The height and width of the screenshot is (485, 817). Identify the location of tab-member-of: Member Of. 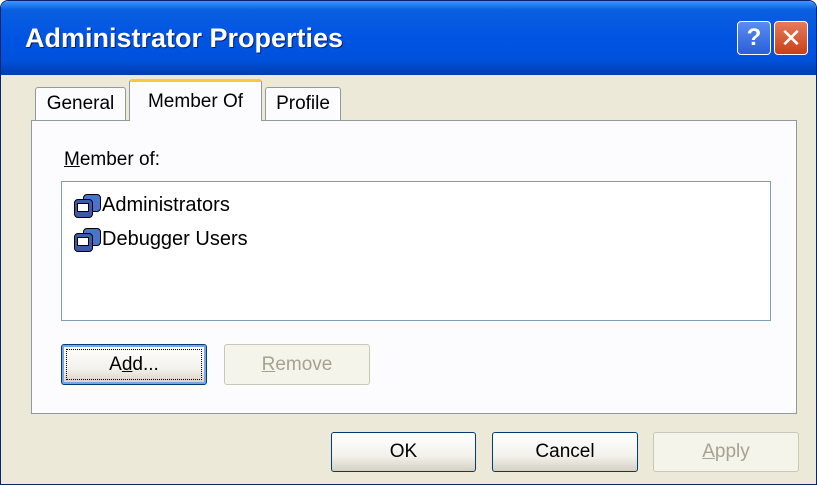
(195, 100).